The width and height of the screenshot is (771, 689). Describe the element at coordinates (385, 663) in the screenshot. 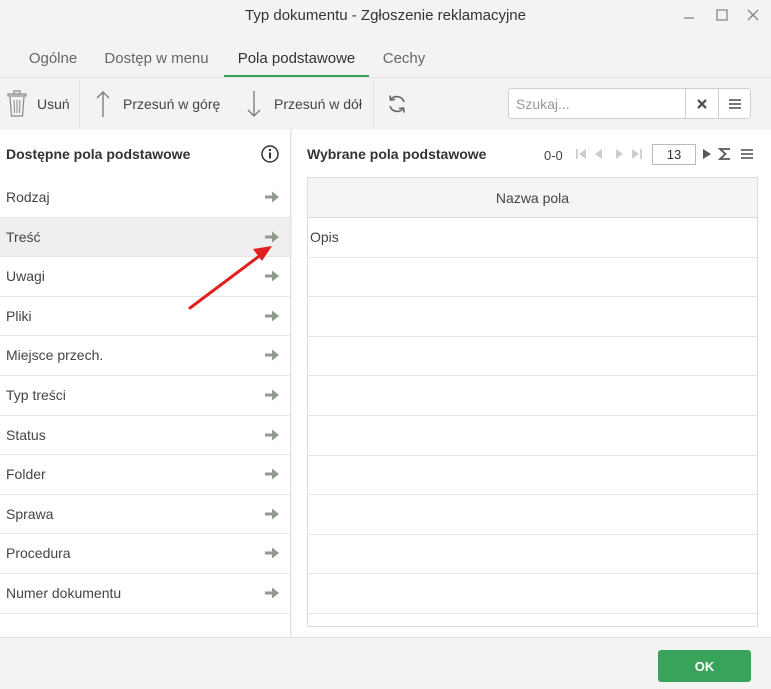

I see `dialog-footer: OK` at that location.